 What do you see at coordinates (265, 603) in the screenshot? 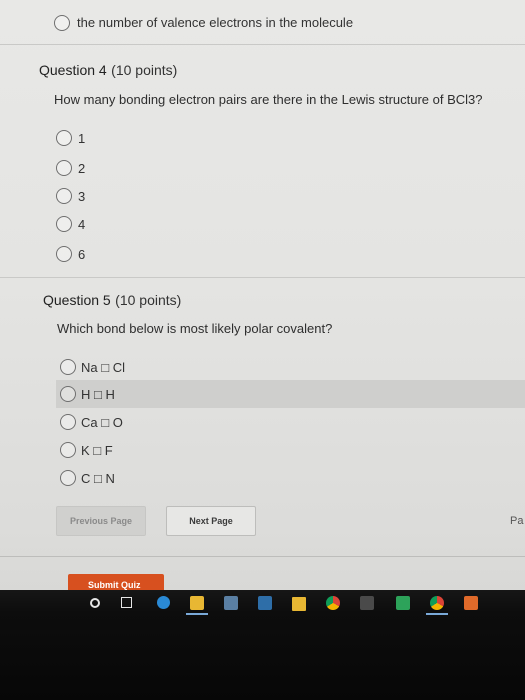
I see `store-icon` at bounding box center [265, 603].